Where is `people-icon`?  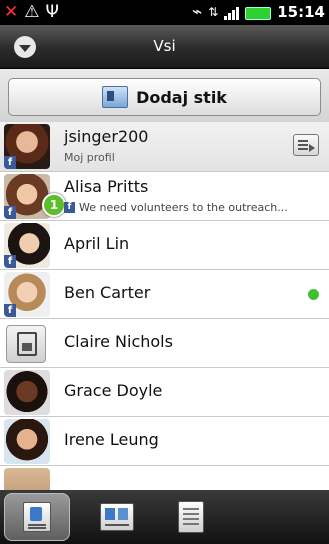
people-icon is located at coordinates (37, 517).